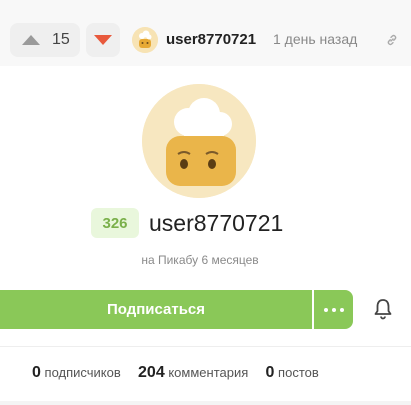  I want to click on upvote-button: 15, so click(45, 40).